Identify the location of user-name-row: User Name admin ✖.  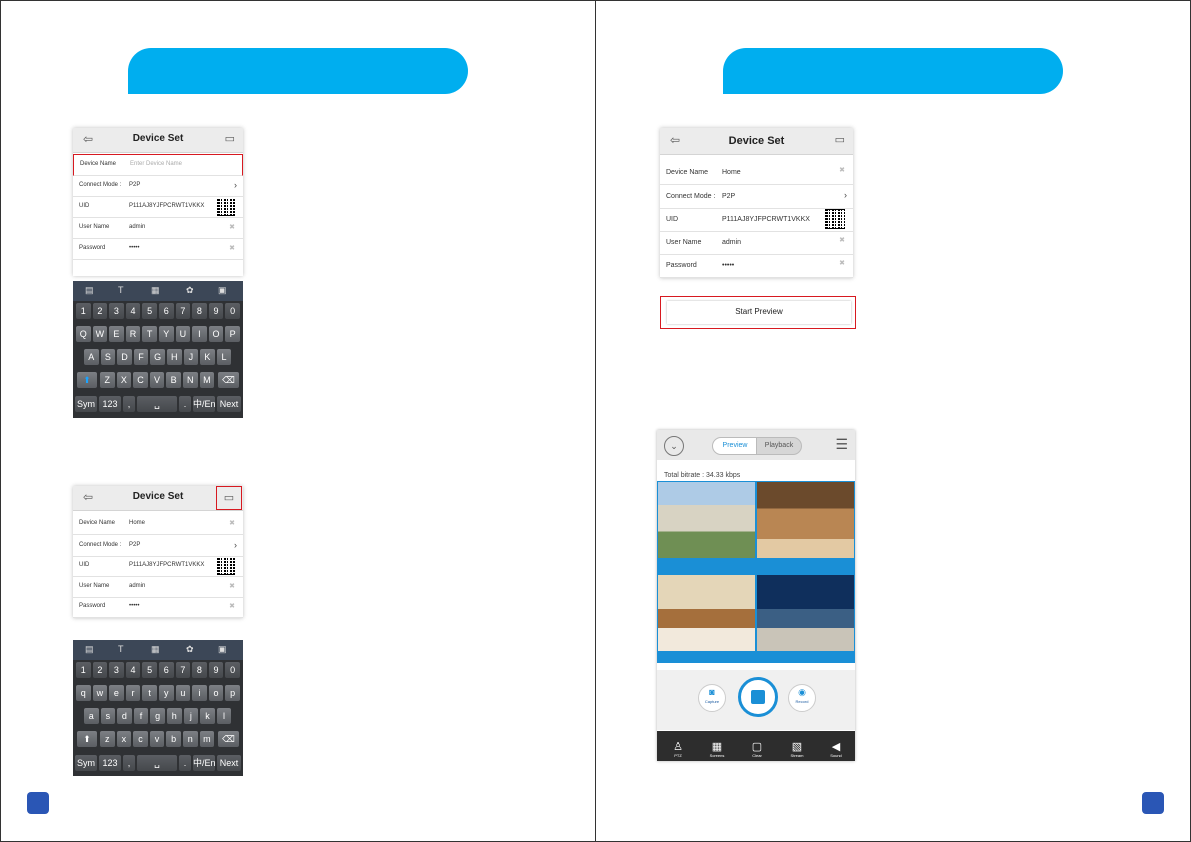
(158, 228).